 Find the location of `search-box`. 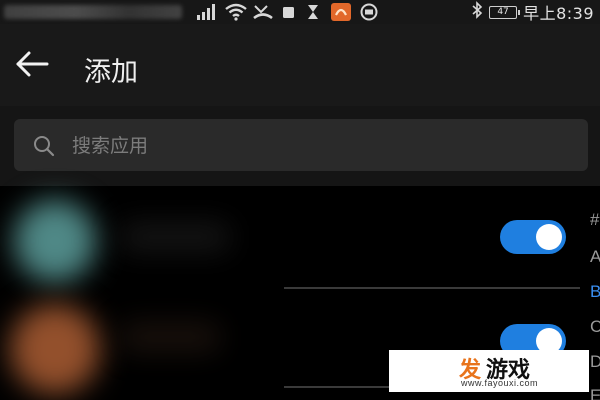

search-box is located at coordinates (301, 146).